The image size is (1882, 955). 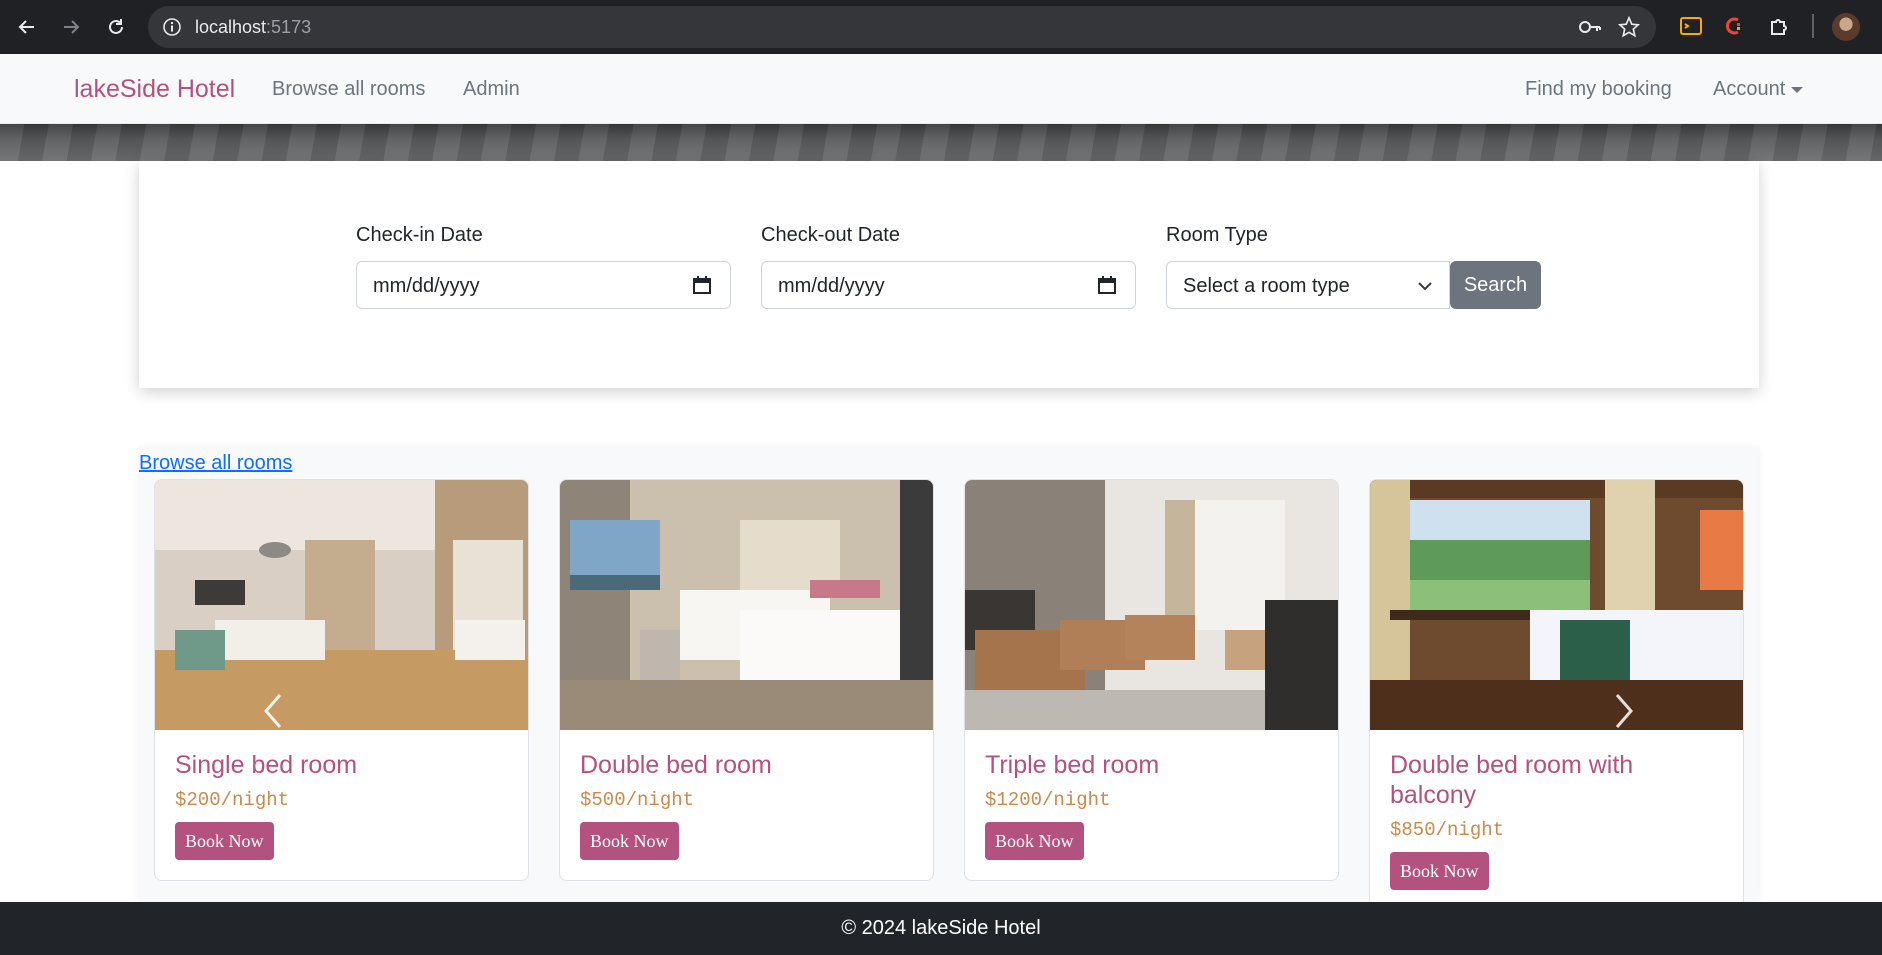 What do you see at coordinates (154, 89) in the screenshot?
I see `brand-logo: lakeSide Hotel` at bounding box center [154, 89].